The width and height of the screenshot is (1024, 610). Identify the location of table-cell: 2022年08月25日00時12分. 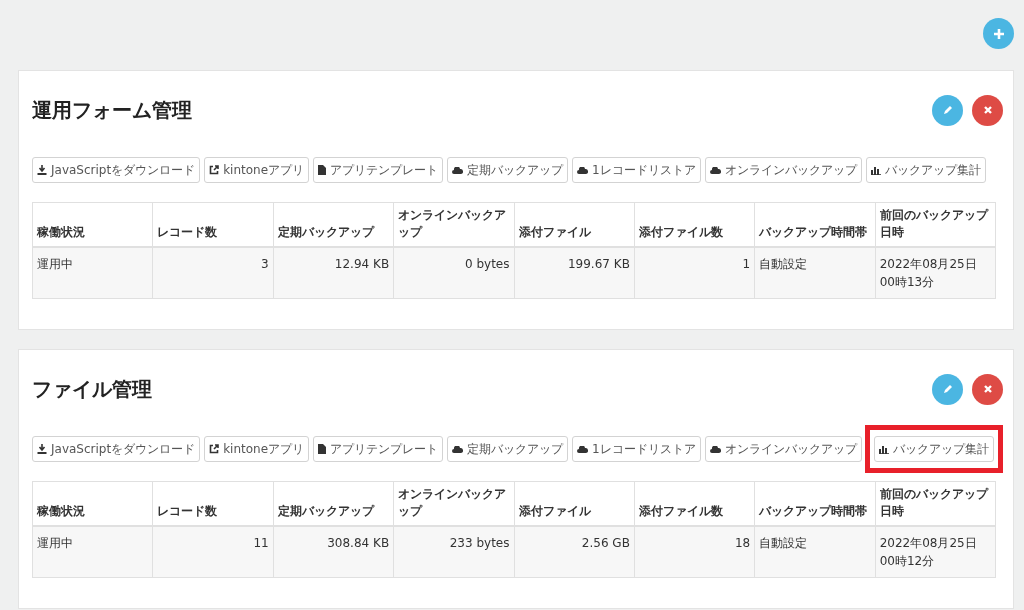
(935, 552).